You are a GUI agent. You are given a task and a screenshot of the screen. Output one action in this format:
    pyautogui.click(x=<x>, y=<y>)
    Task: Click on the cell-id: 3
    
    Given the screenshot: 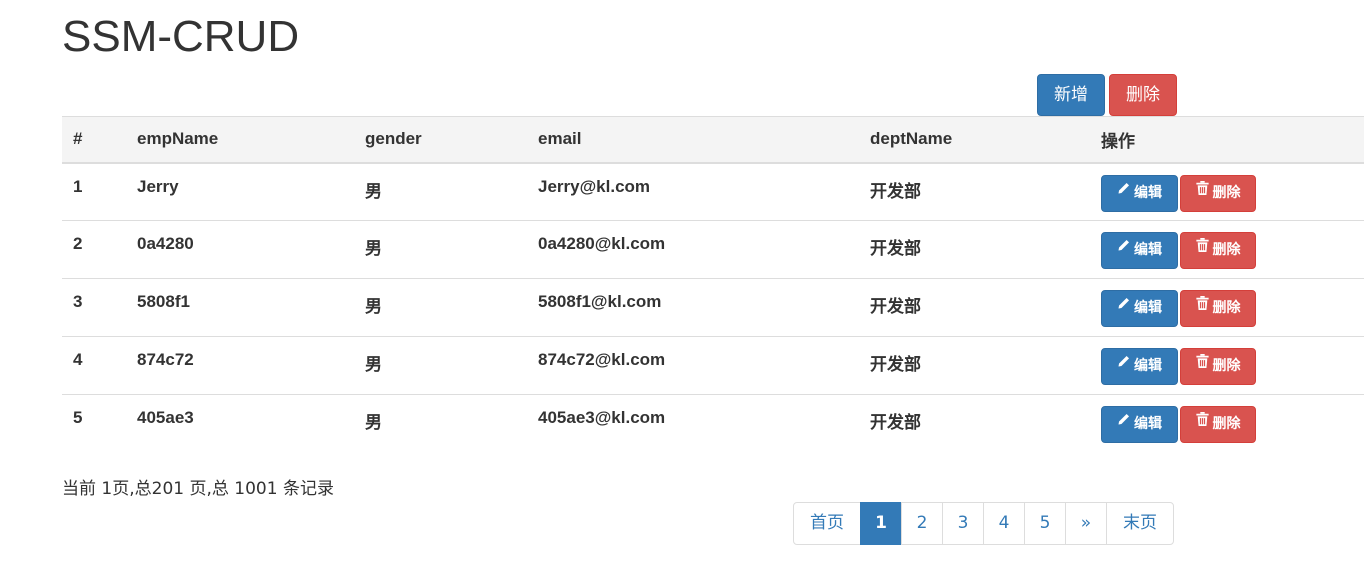 What is the action you would take?
    pyautogui.click(x=94, y=307)
    